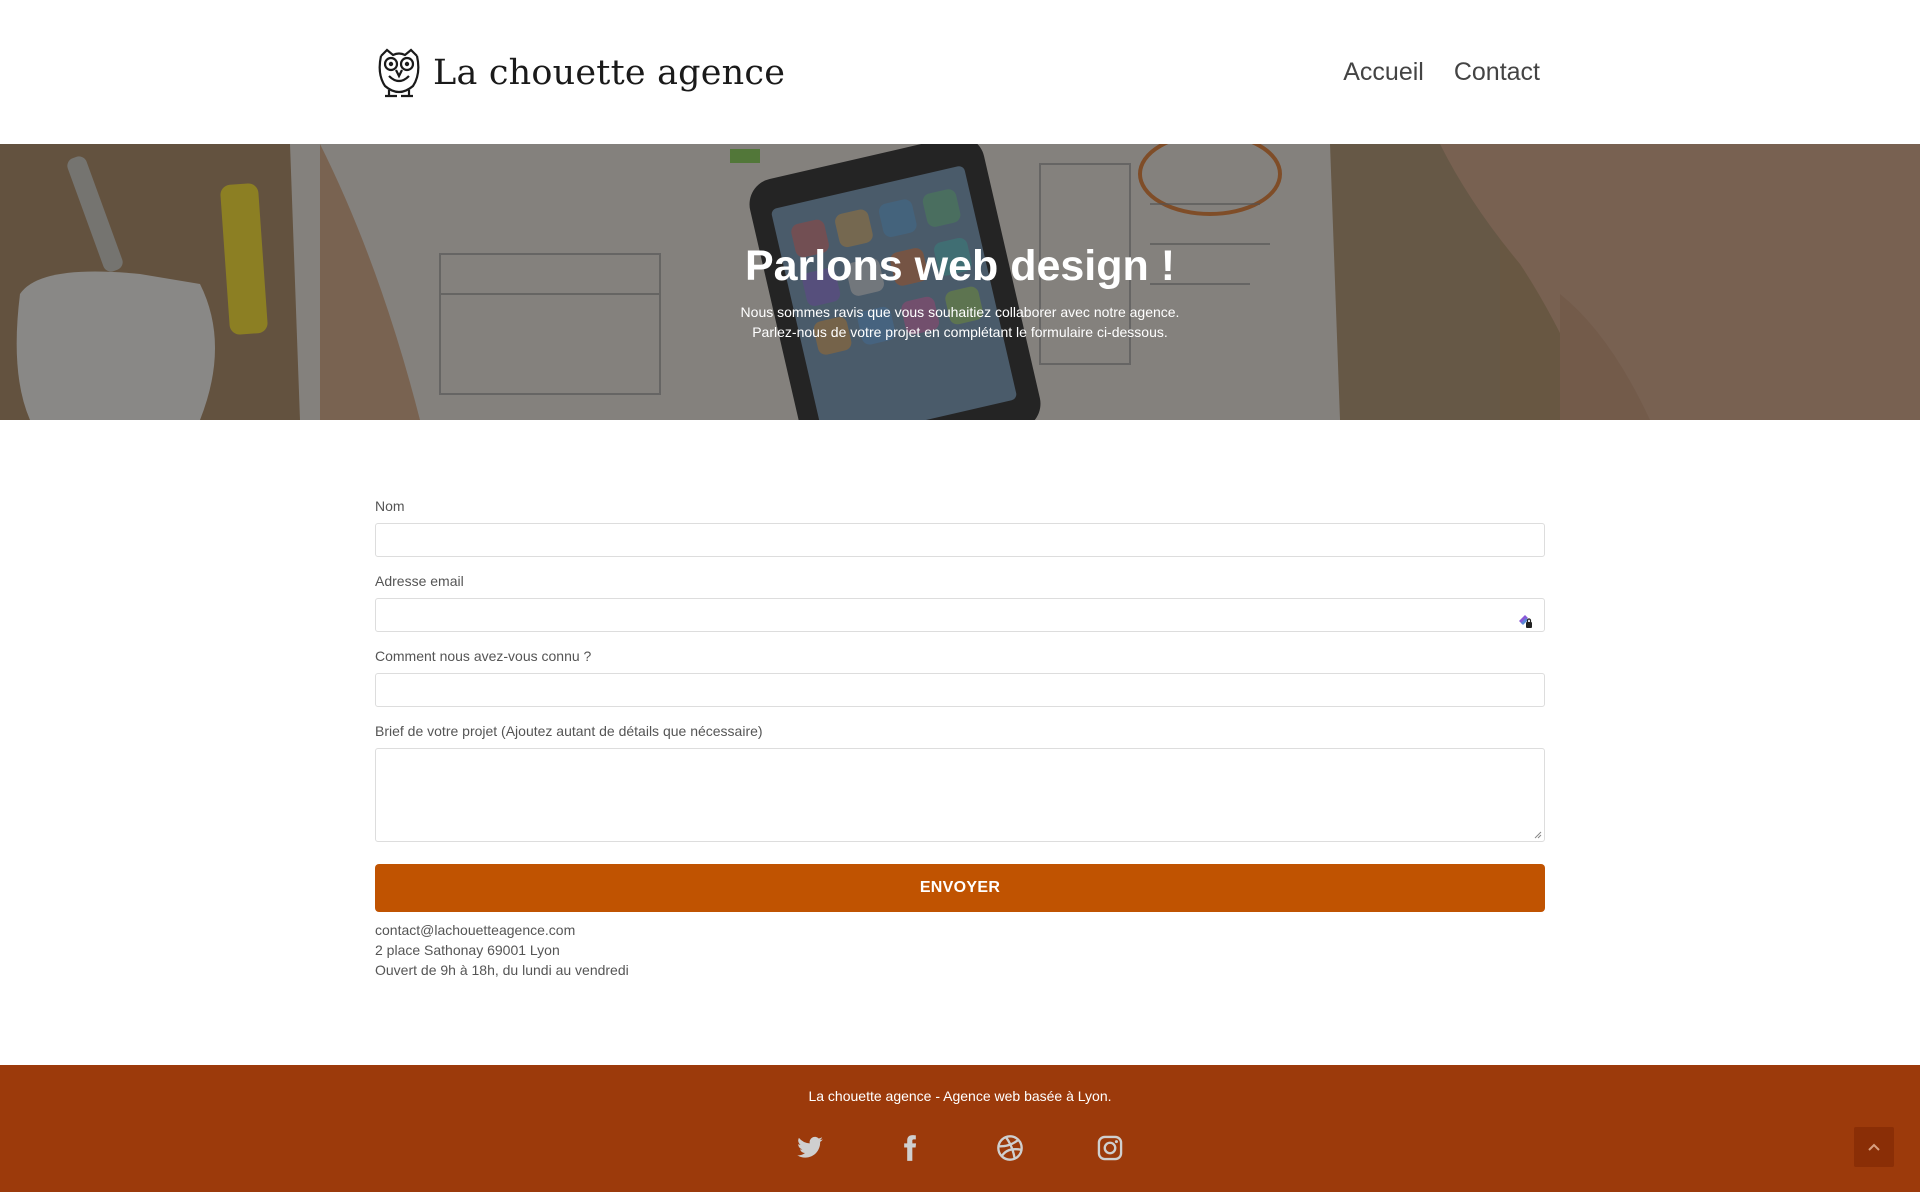 This screenshot has height=1192, width=1920. What do you see at coordinates (960, 690) in the screenshot?
I see `source-input` at bounding box center [960, 690].